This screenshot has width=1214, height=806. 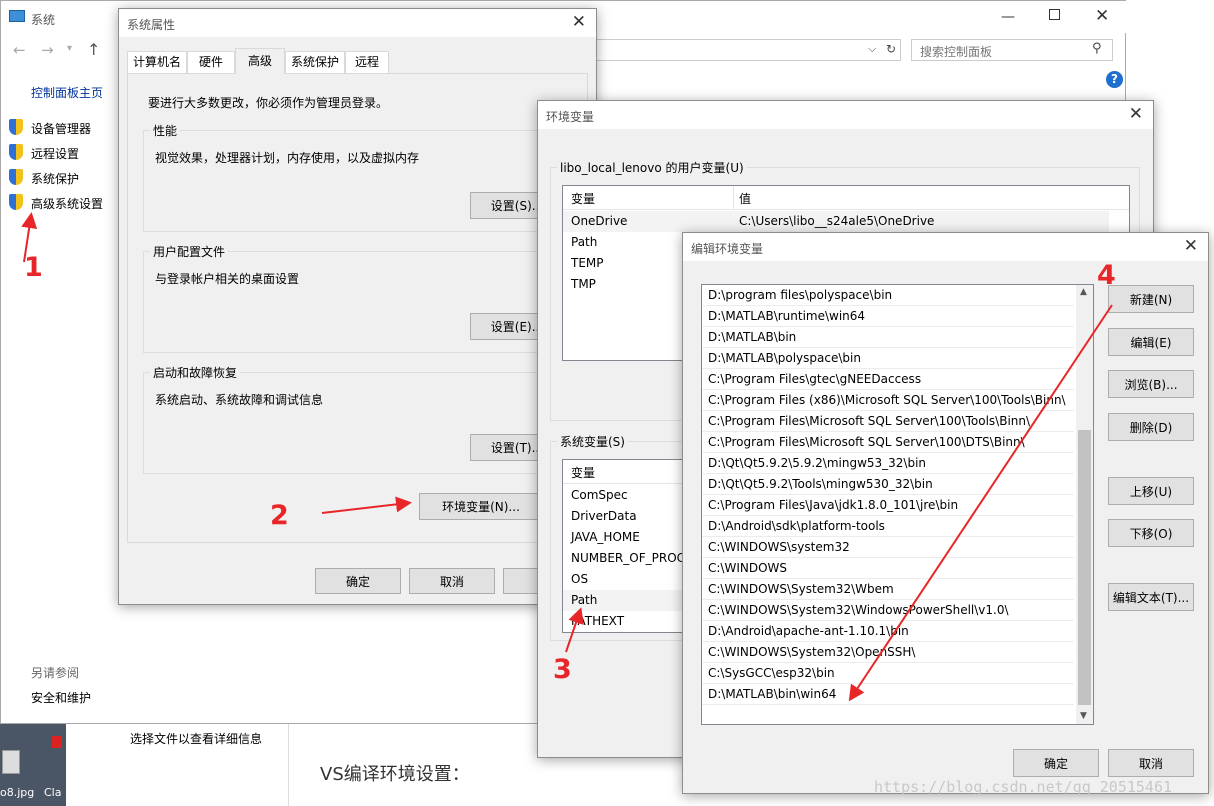 I want to click on tab-advanced: 高级, so click(x=260, y=61).